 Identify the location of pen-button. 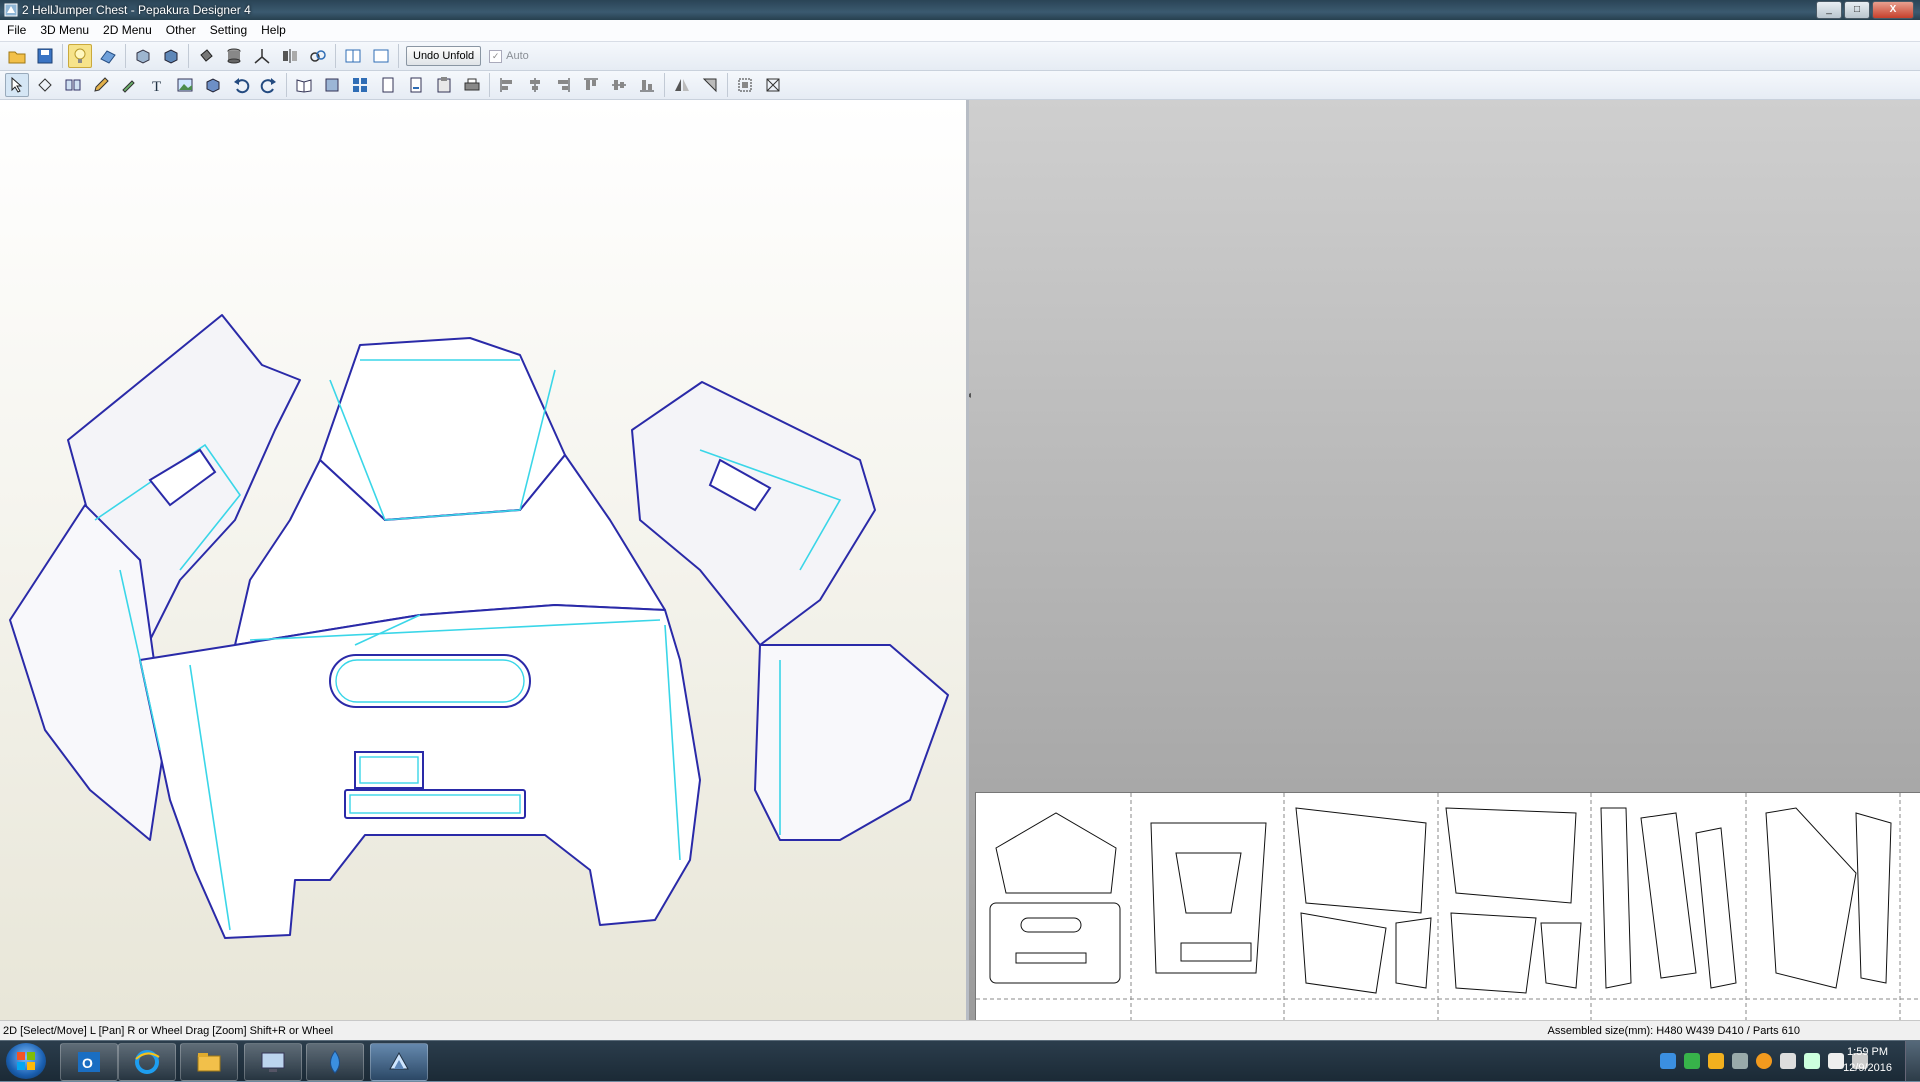
(101, 85).